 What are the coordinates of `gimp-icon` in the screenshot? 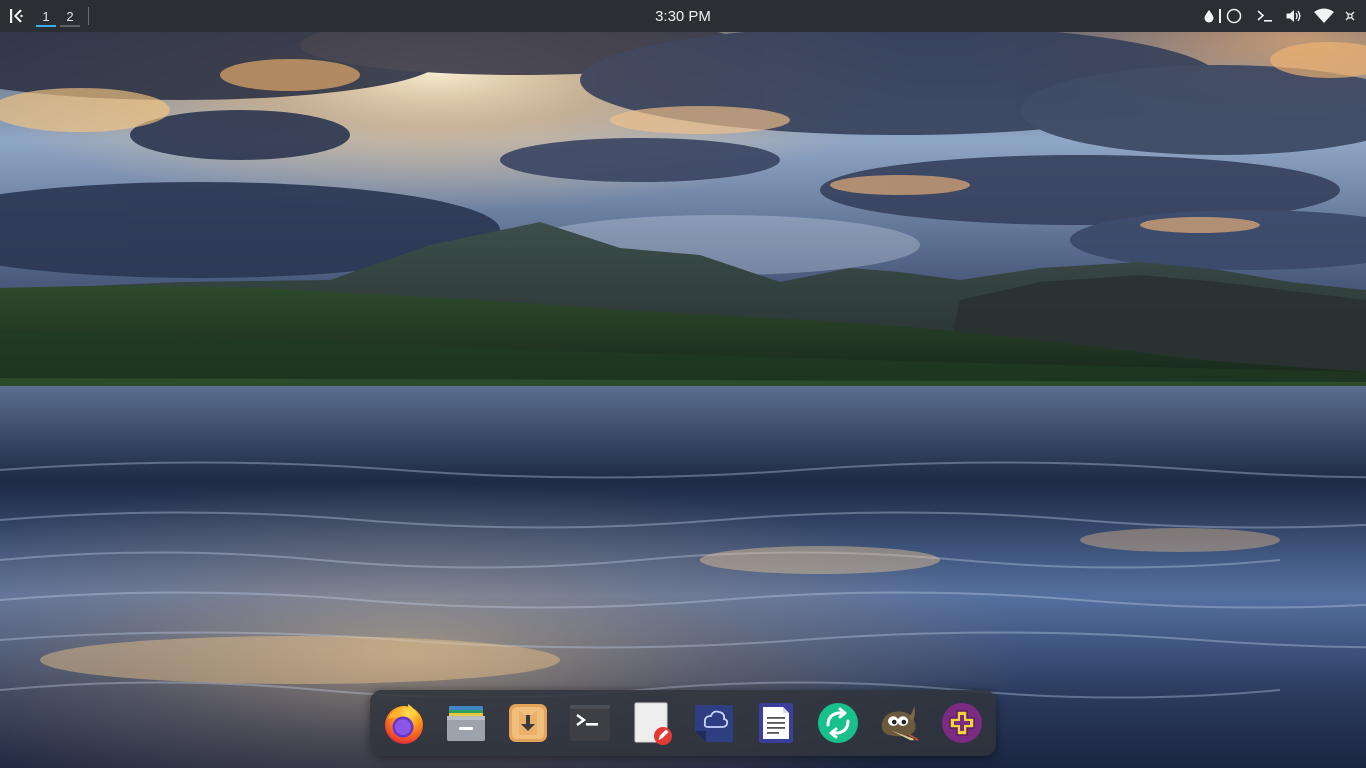 It's located at (900, 723).